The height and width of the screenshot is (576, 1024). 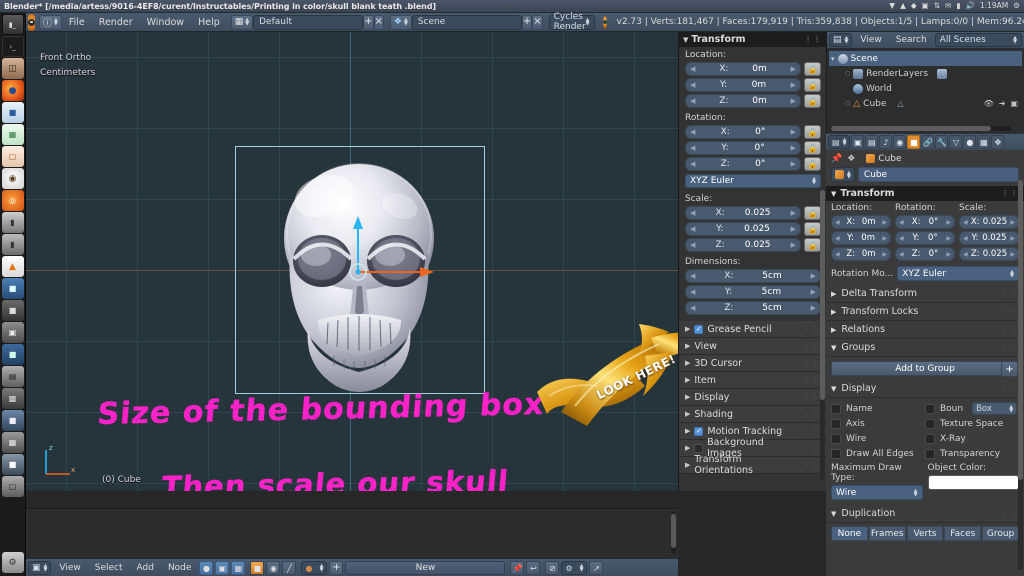 What do you see at coordinates (517, 568) in the screenshot?
I see `pin-icon: 📌` at bounding box center [517, 568].